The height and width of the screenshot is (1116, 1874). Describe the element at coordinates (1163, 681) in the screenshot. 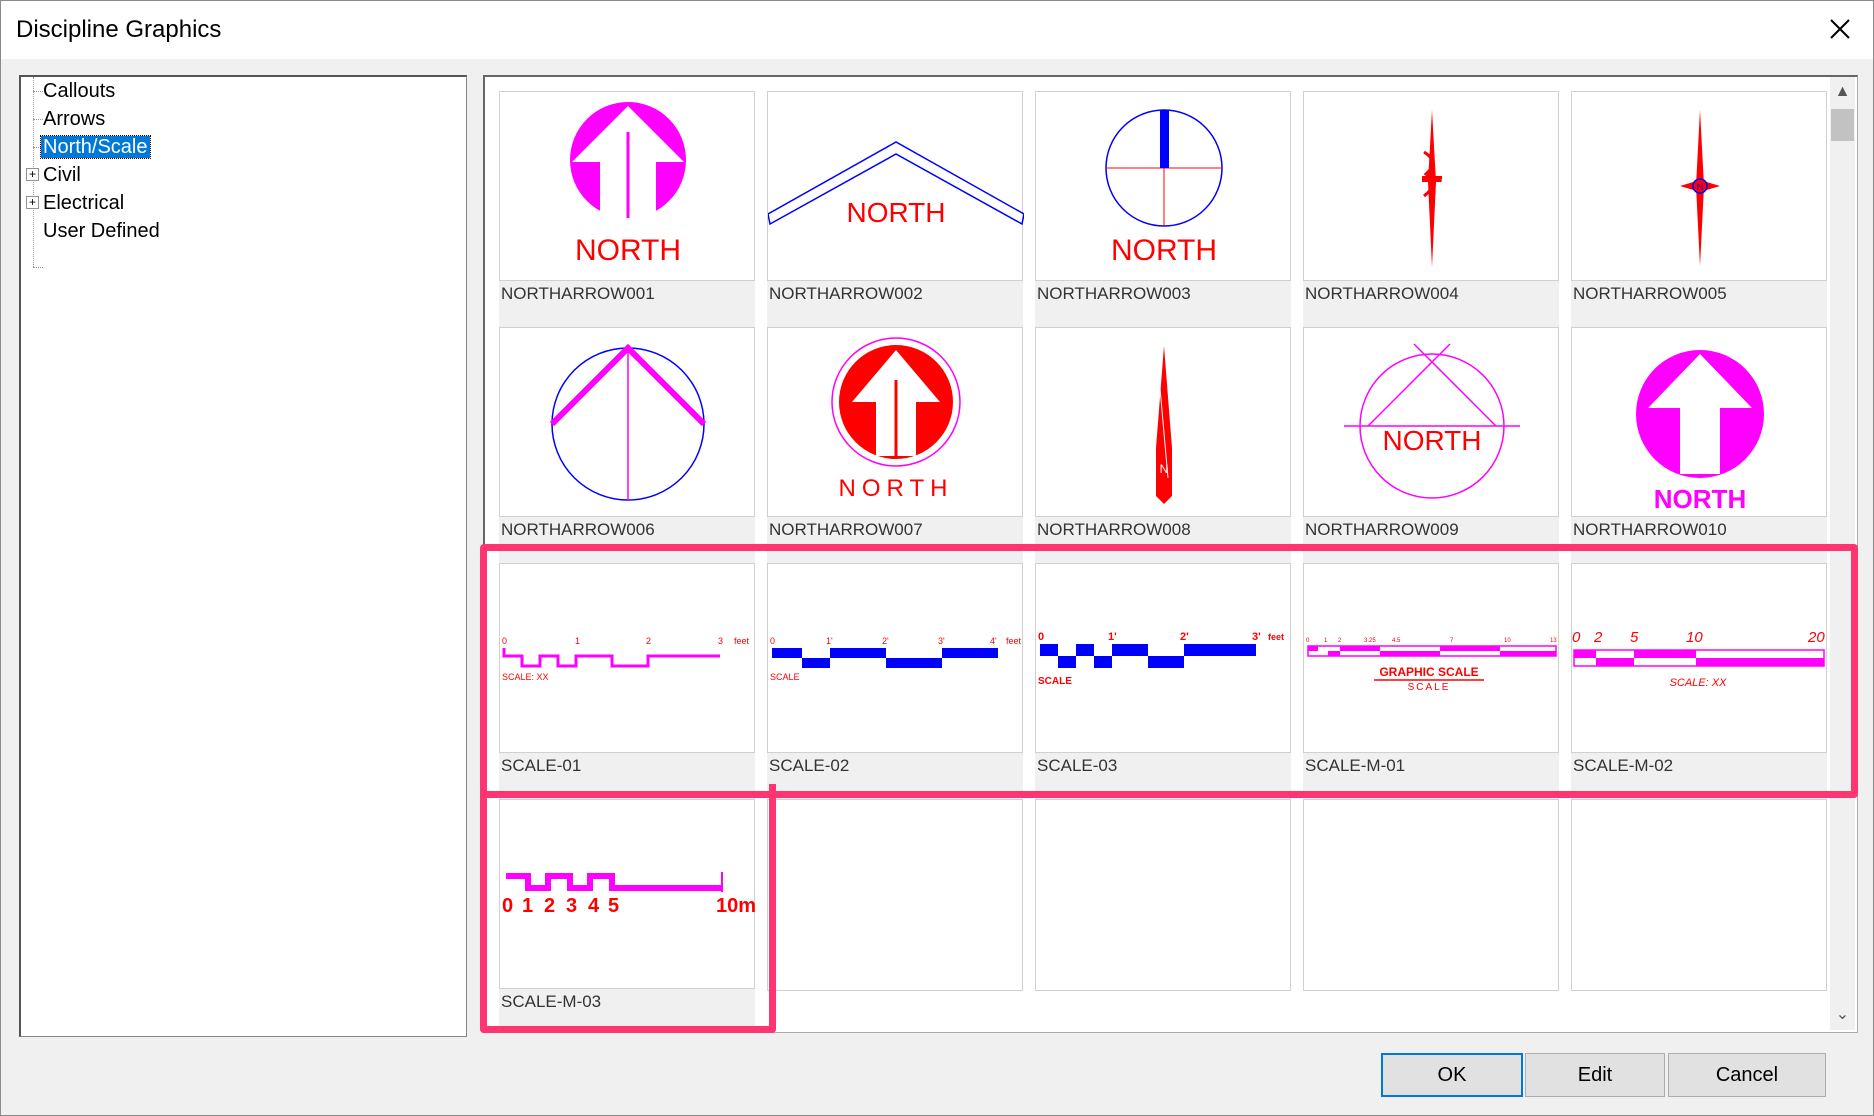

I see `tile-scale-03: 0 1' 2' 3' feet SCALE SCALE-03` at that location.